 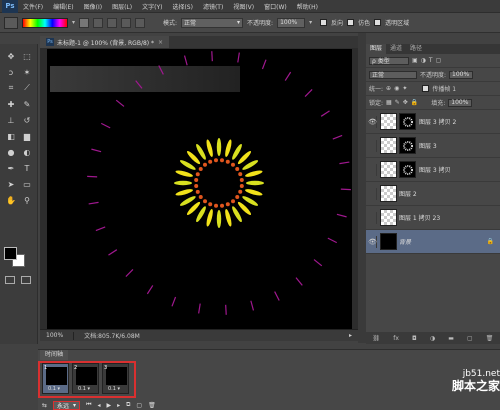 What do you see at coordinates (118, 405) in the screenshot?
I see `next-frame-icon: ▸` at bounding box center [118, 405].